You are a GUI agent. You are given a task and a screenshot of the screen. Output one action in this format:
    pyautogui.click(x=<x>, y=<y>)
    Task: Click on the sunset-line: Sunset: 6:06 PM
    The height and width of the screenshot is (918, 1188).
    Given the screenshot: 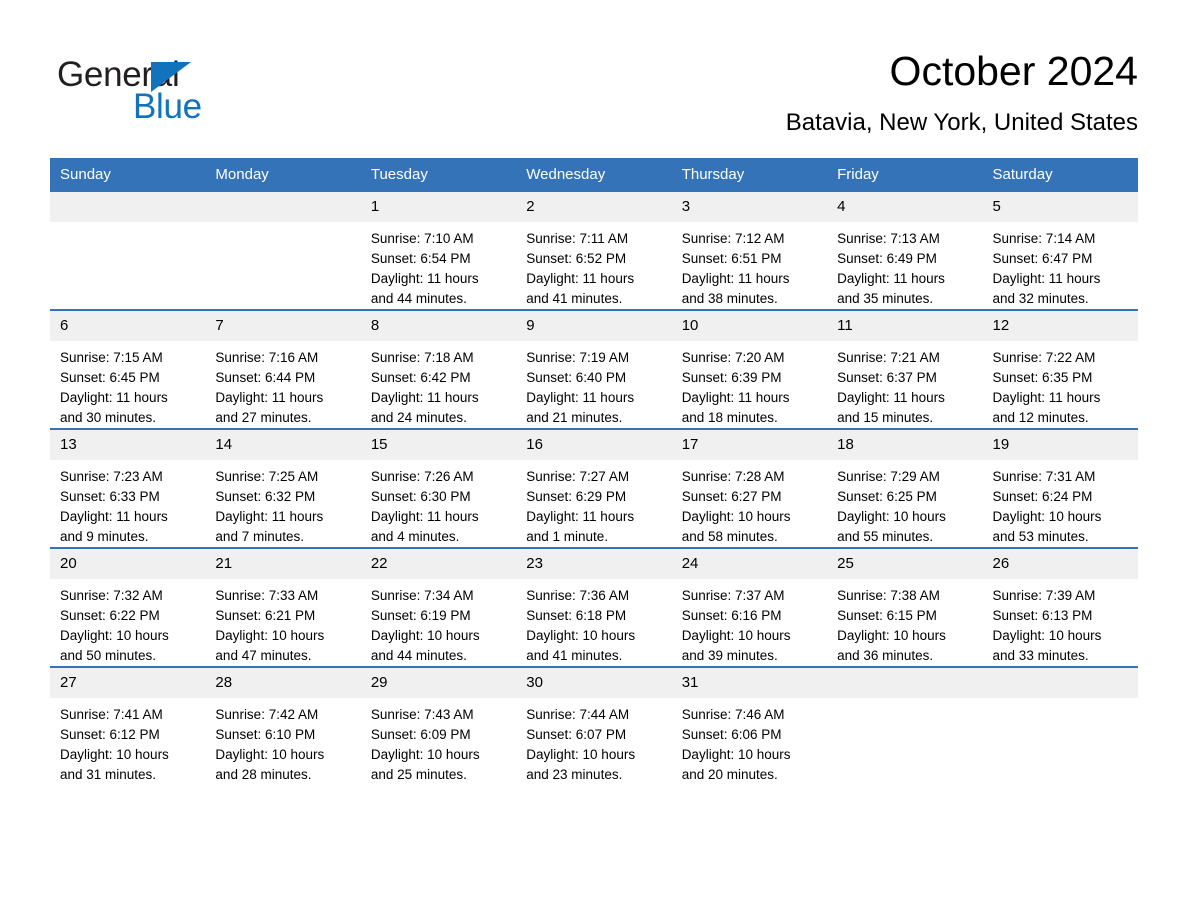 What is the action you would take?
    pyautogui.click(x=731, y=734)
    